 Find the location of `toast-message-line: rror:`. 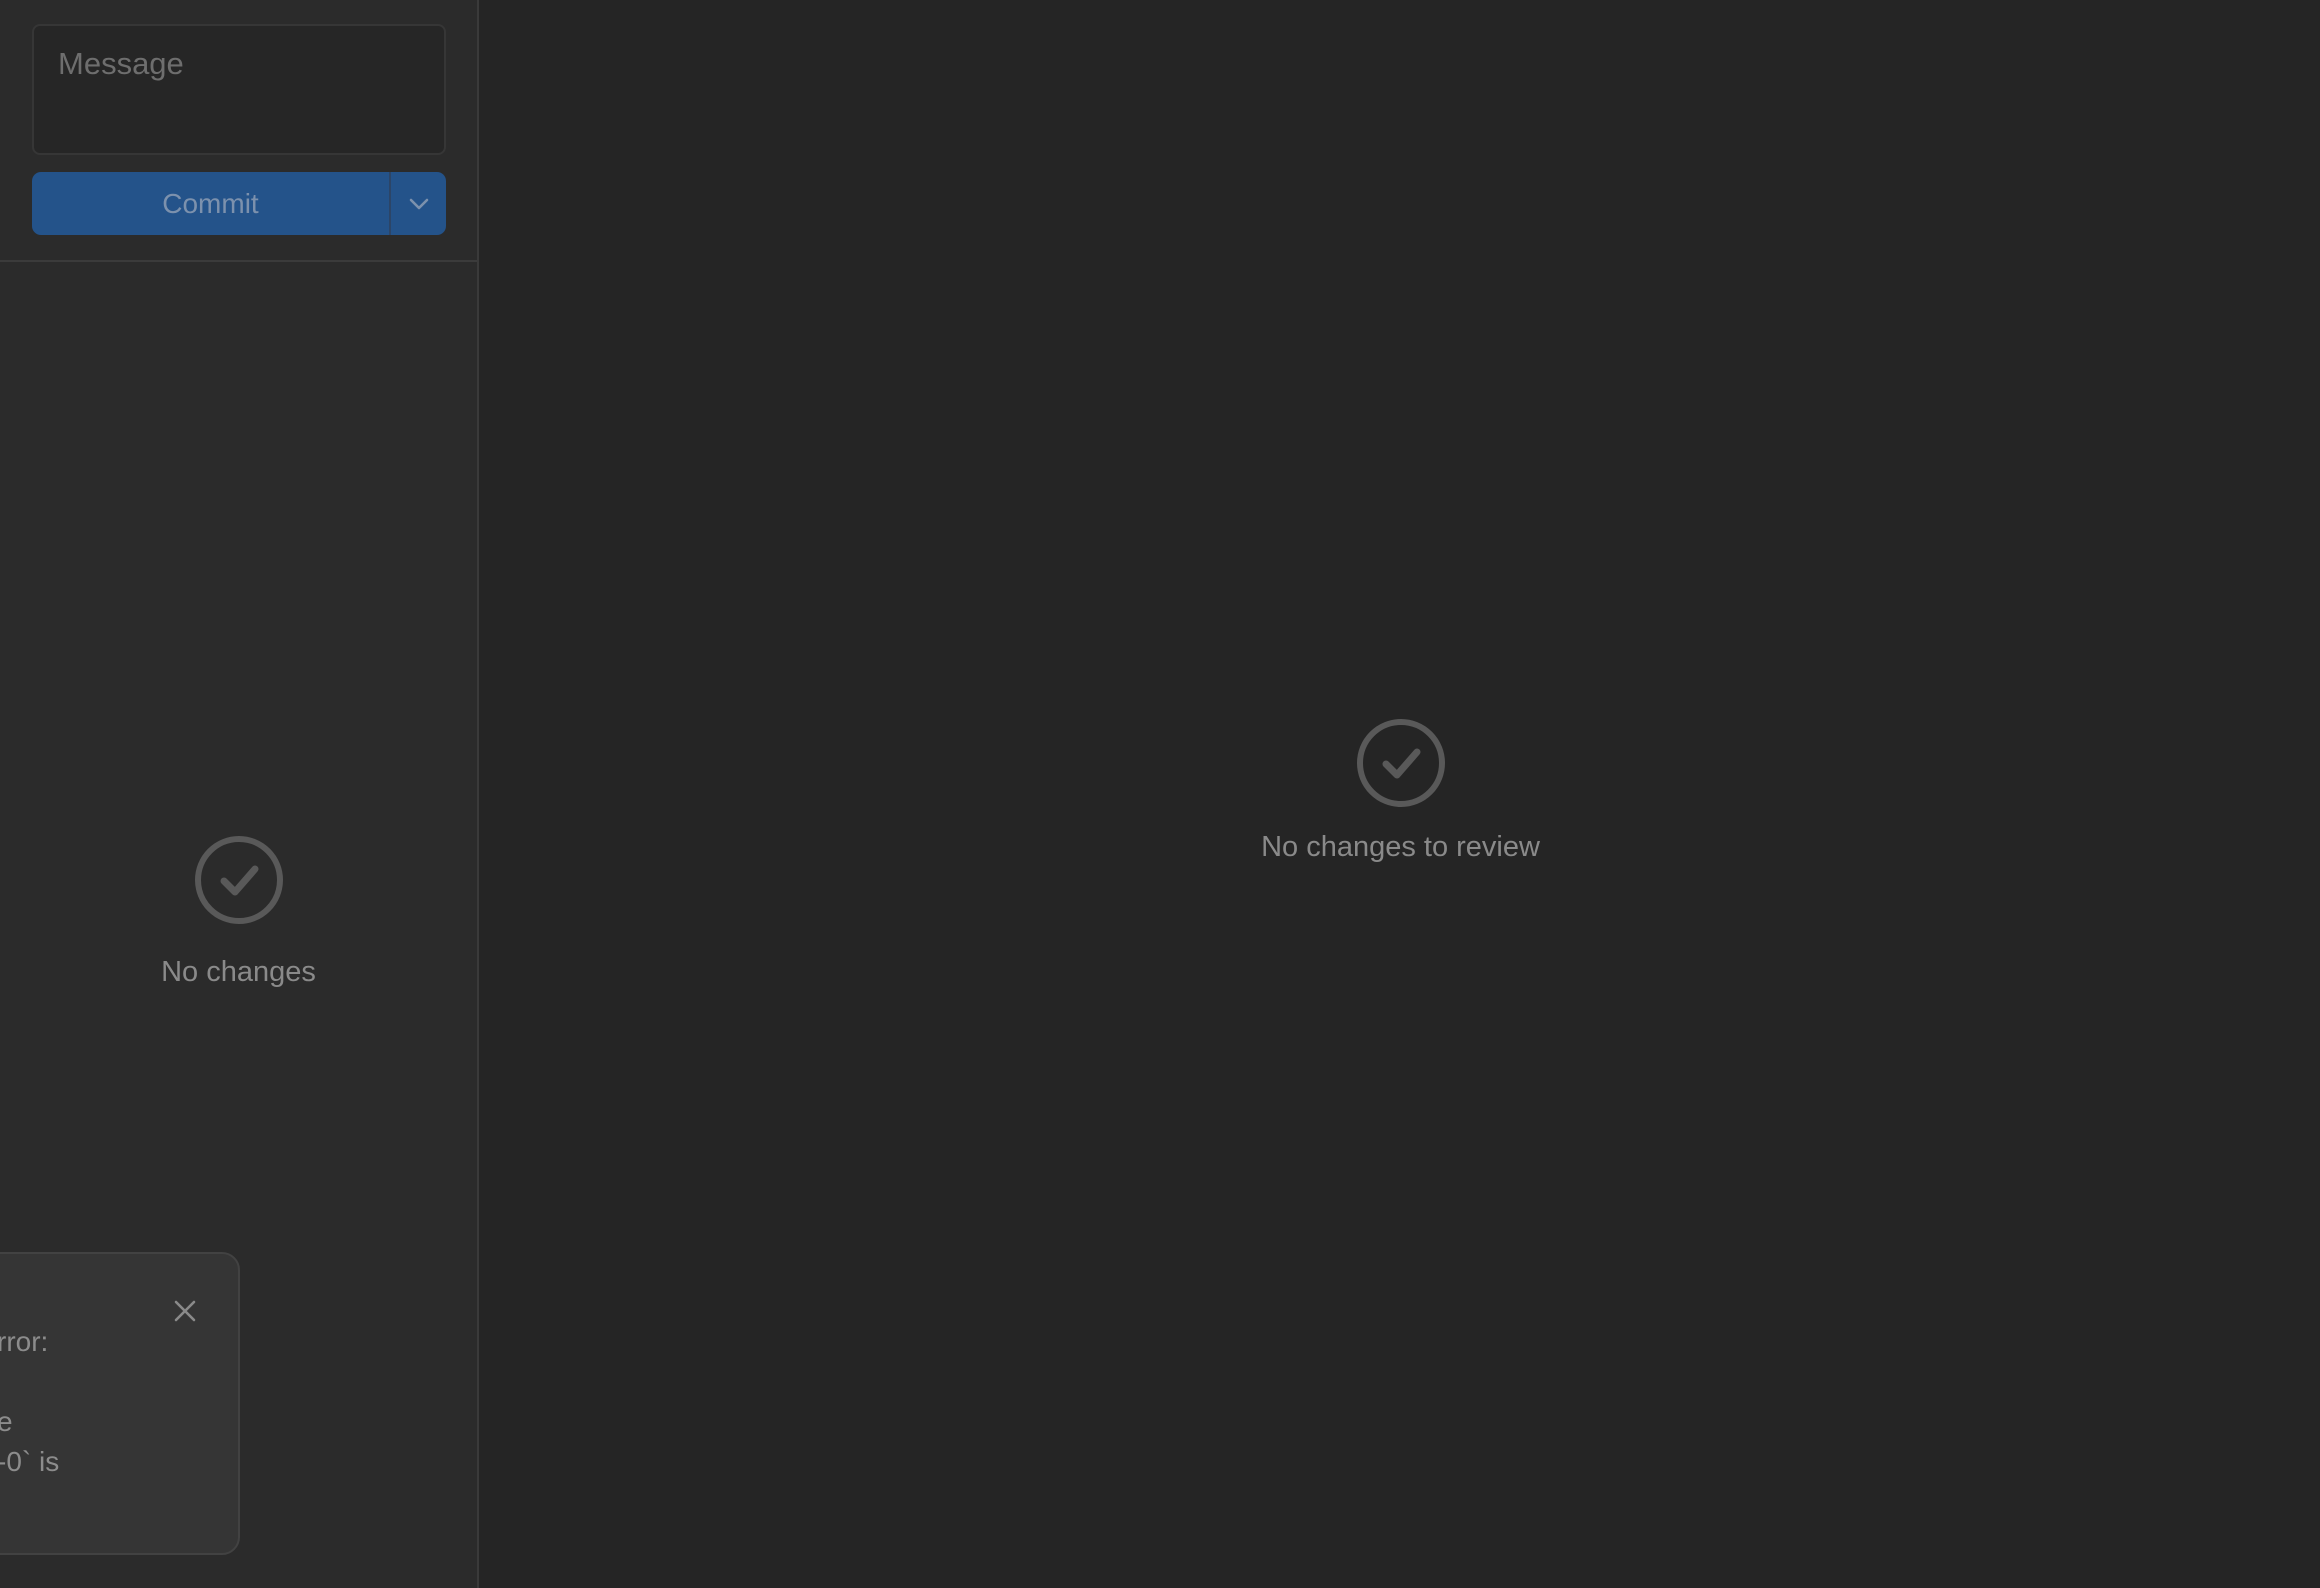

toast-message-line: rror: is located at coordinates (24, 1341).